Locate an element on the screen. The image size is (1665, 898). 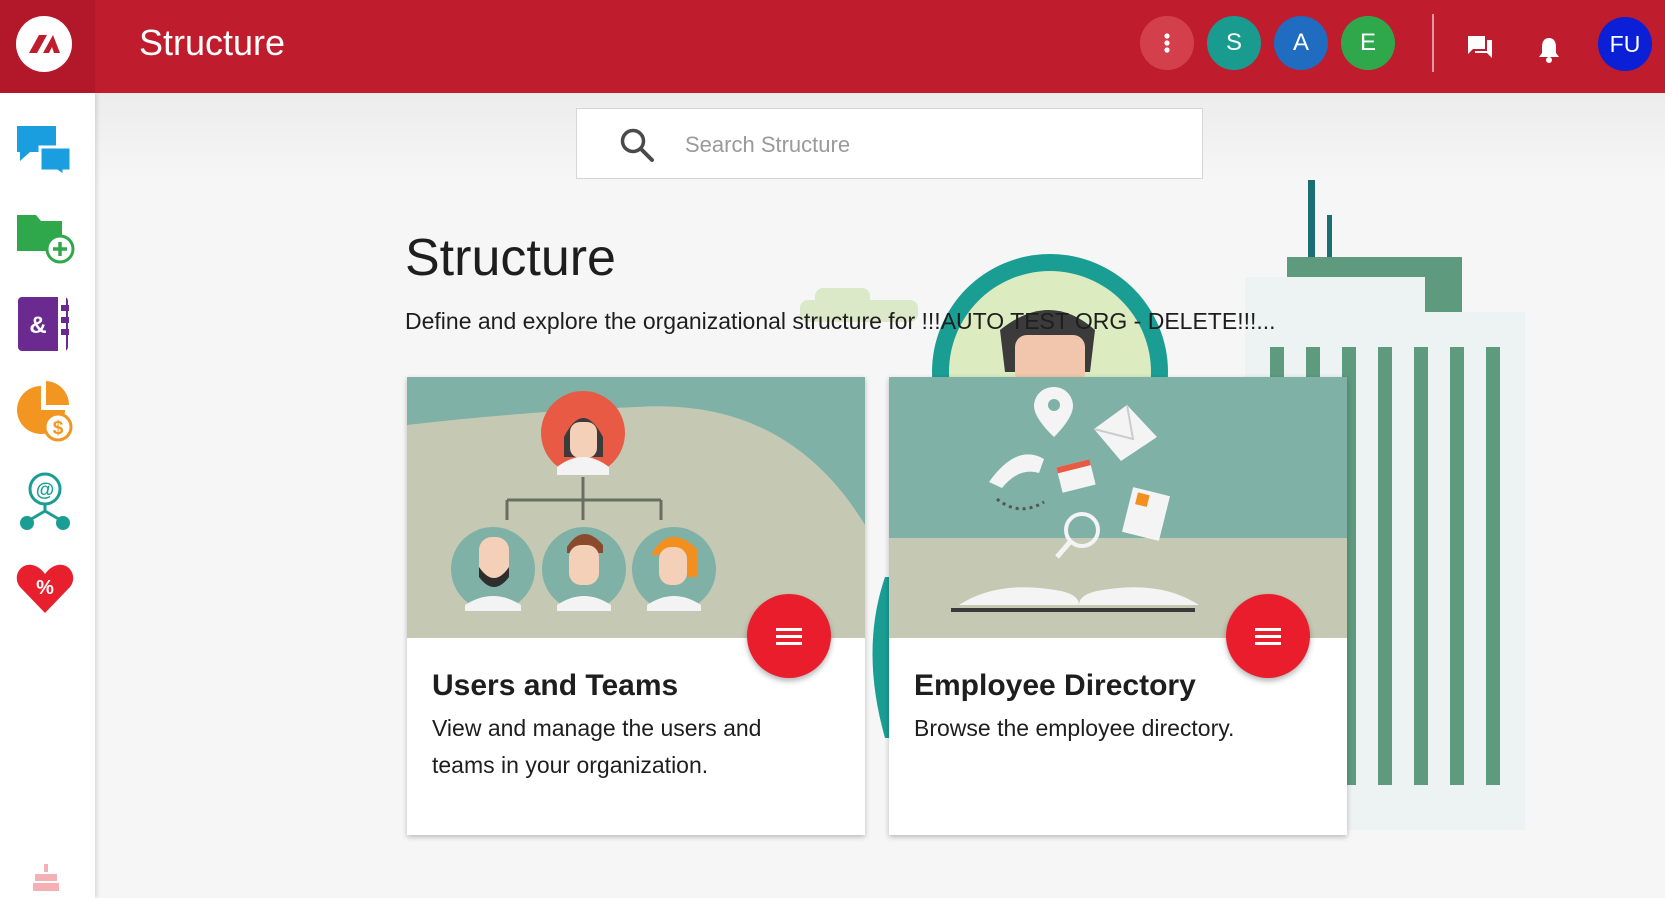
more-options-button is located at coordinates (1167, 43).